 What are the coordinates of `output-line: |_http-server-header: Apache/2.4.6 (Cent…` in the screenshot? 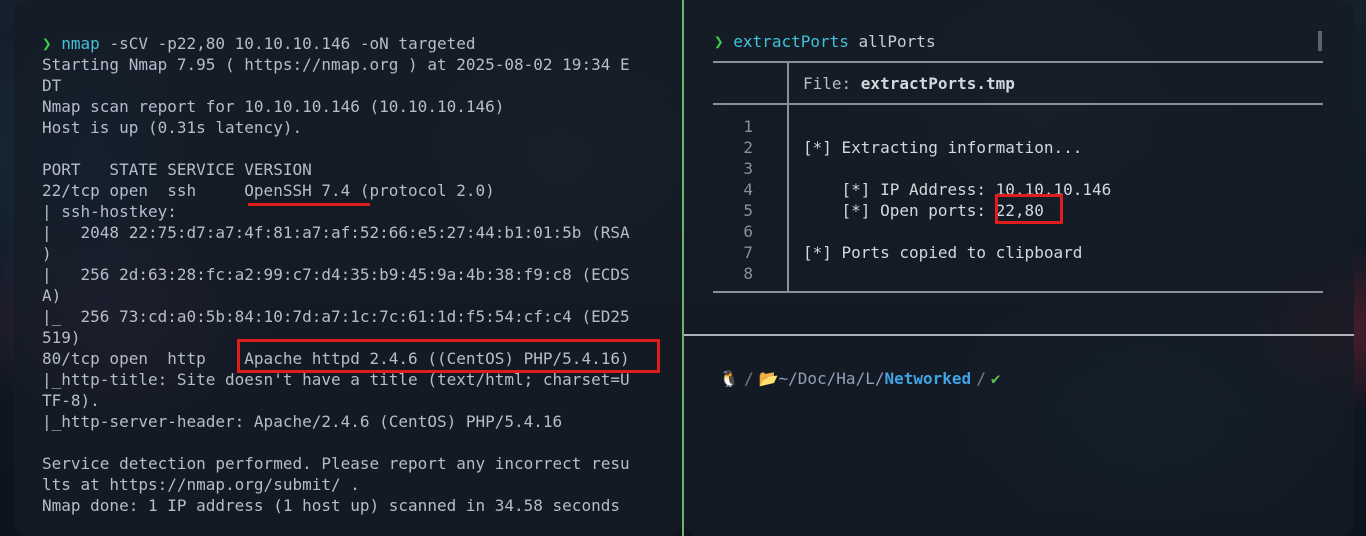 It's located at (302, 421).